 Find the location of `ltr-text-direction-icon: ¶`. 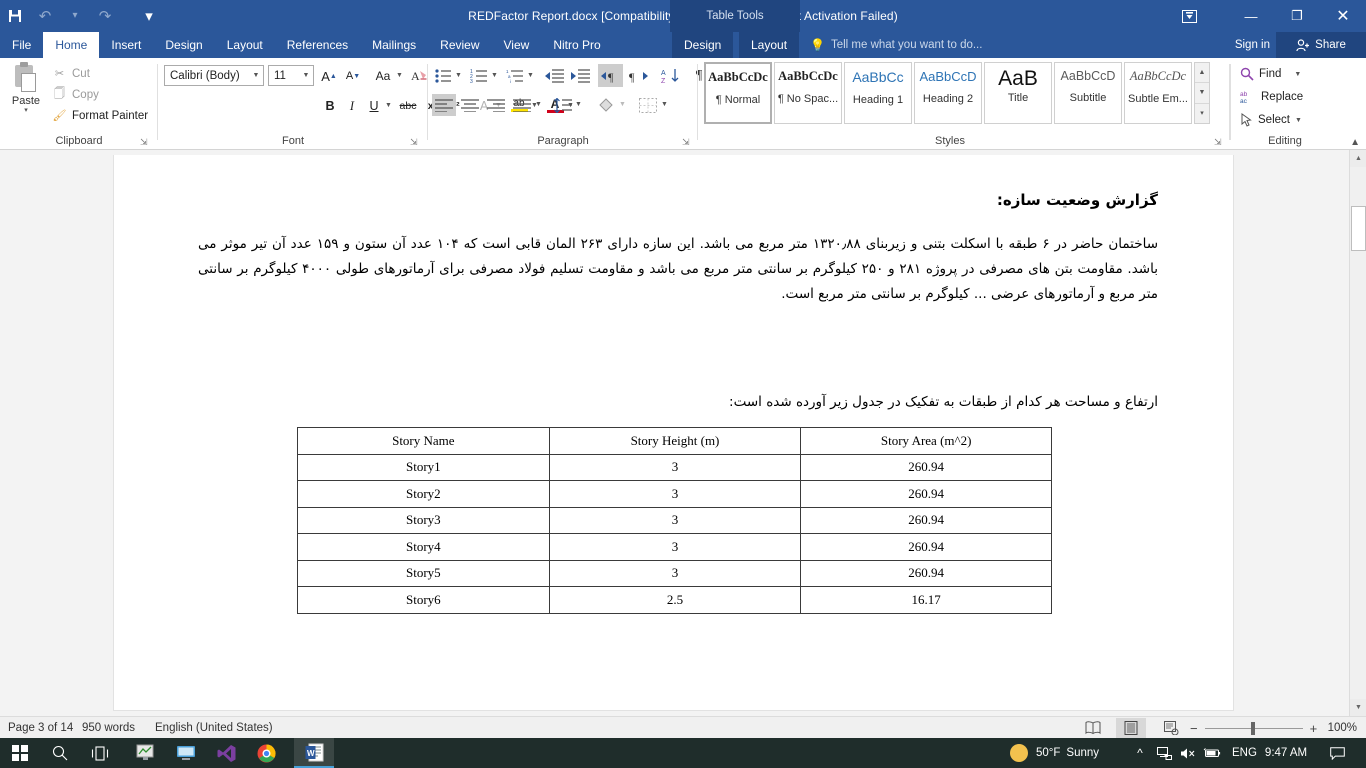

ltr-text-direction-icon: ¶ is located at coordinates (610, 75).